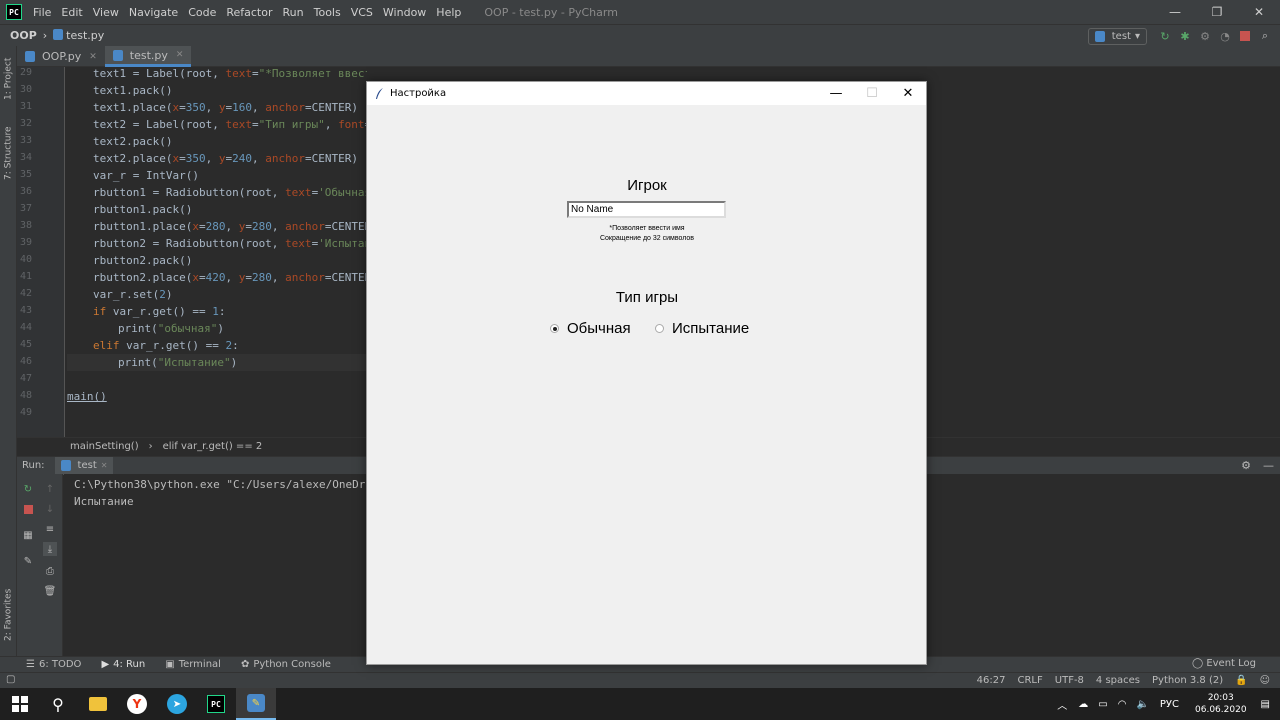  Describe the element at coordinates (1246, 465) in the screenshot. I see `gear-icon: ⚙` at that location.